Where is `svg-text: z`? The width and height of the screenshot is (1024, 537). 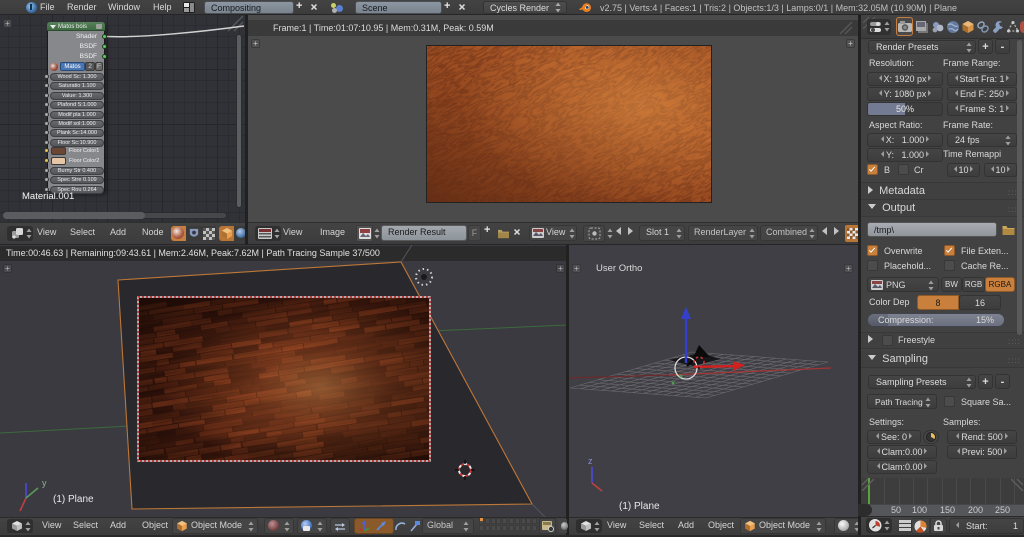 svg-text: z is located at coordinates (590, 461).